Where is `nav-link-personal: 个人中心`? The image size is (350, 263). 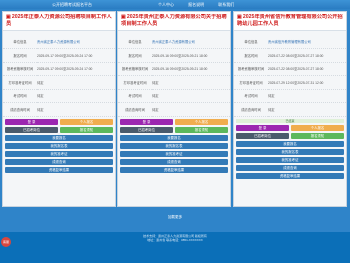
nav-link-personal: 个人中心 is located at coordinates (166, 4).